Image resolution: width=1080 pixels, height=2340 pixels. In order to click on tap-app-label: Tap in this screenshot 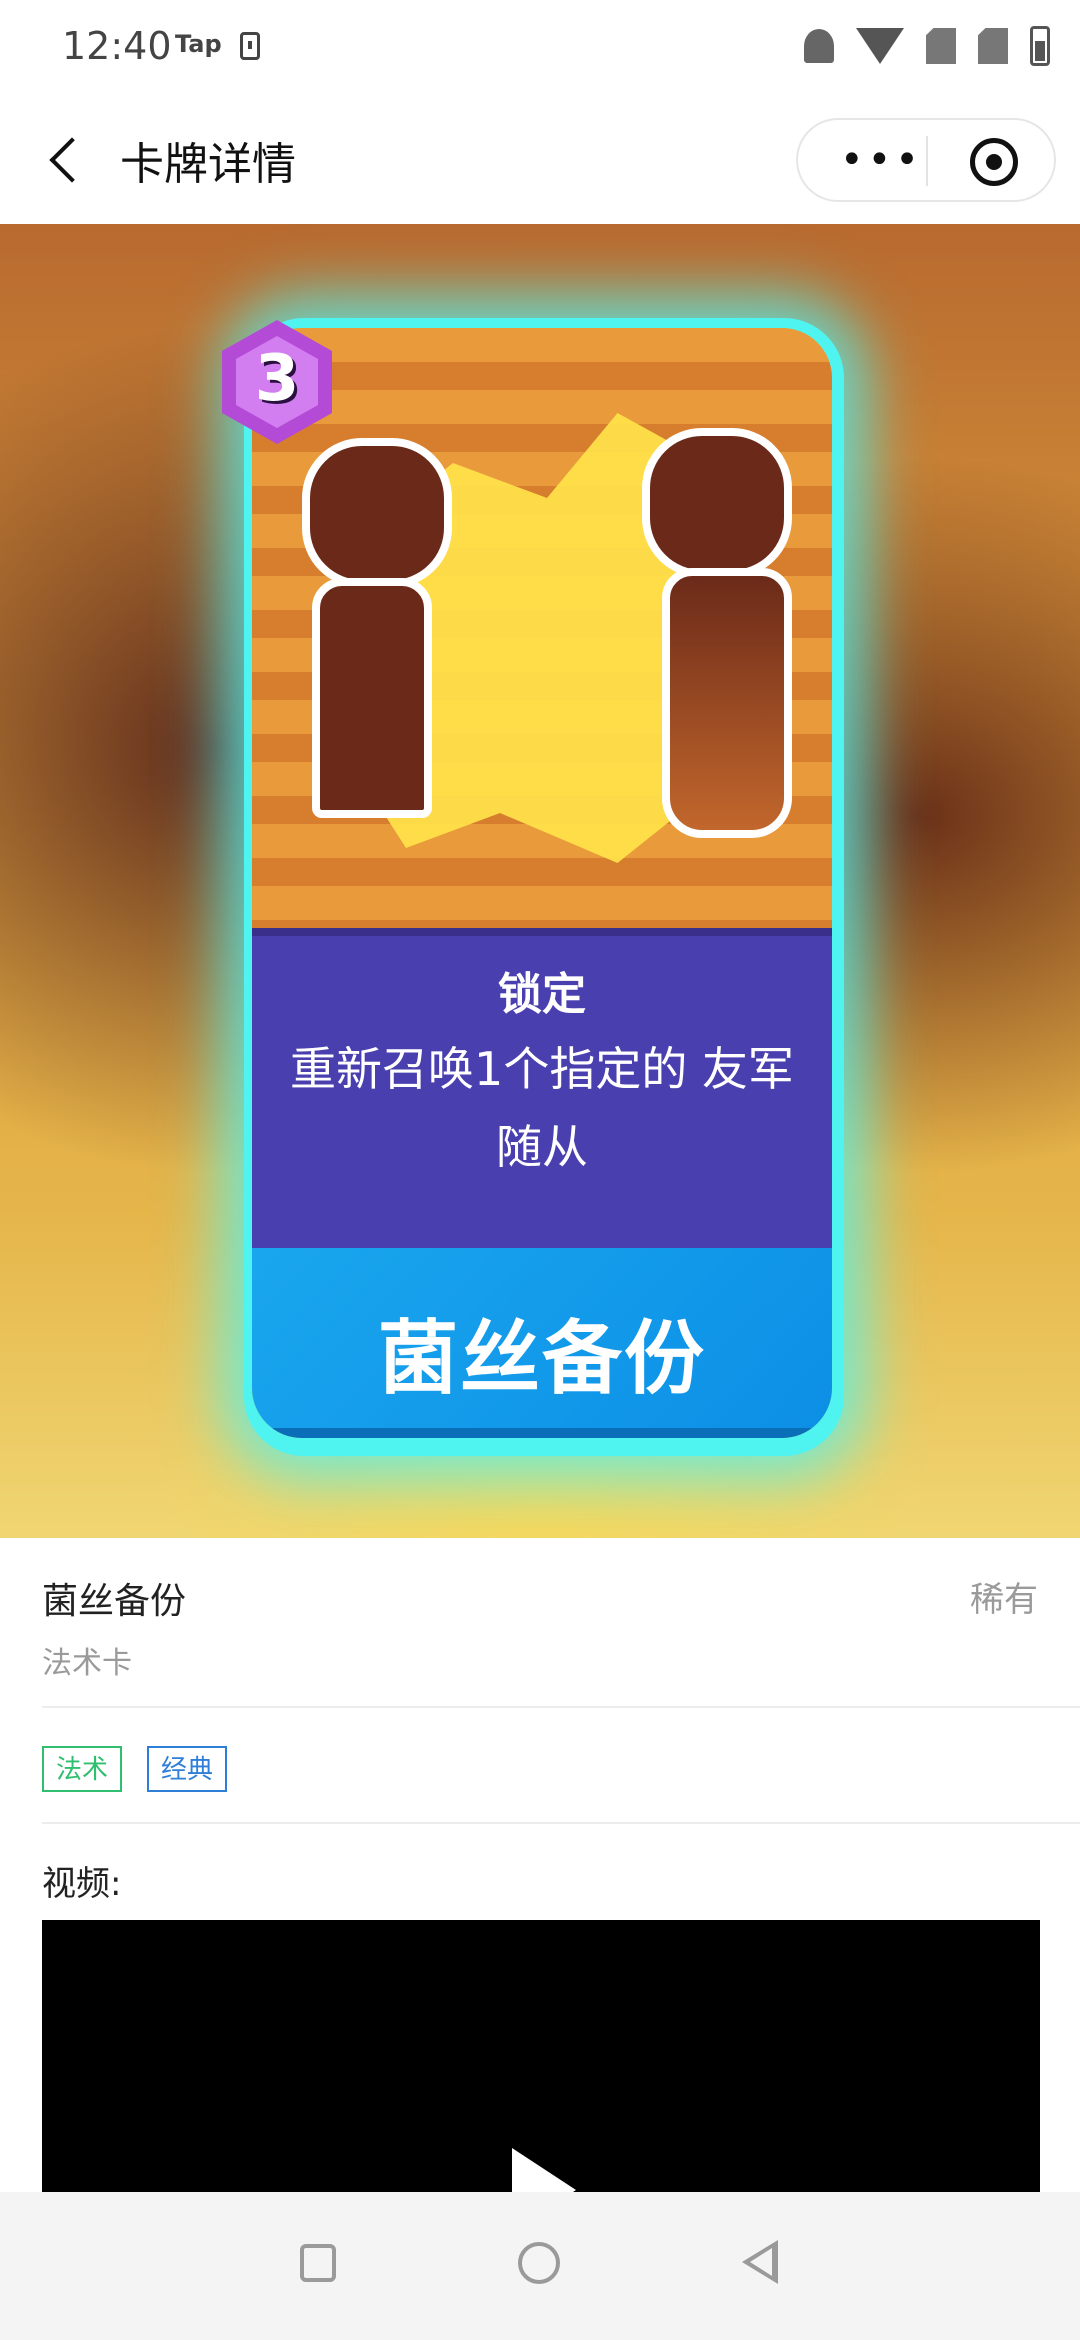, I will do `click(198, 44)`.